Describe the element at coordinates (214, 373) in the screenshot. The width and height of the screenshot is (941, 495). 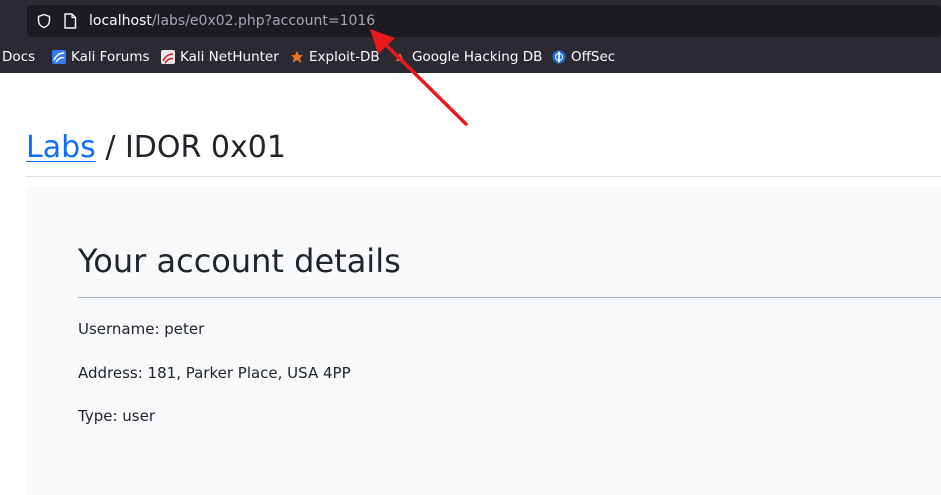
I see `address-detail: Address: 181, Parker Place, USA 4PP` at that location.